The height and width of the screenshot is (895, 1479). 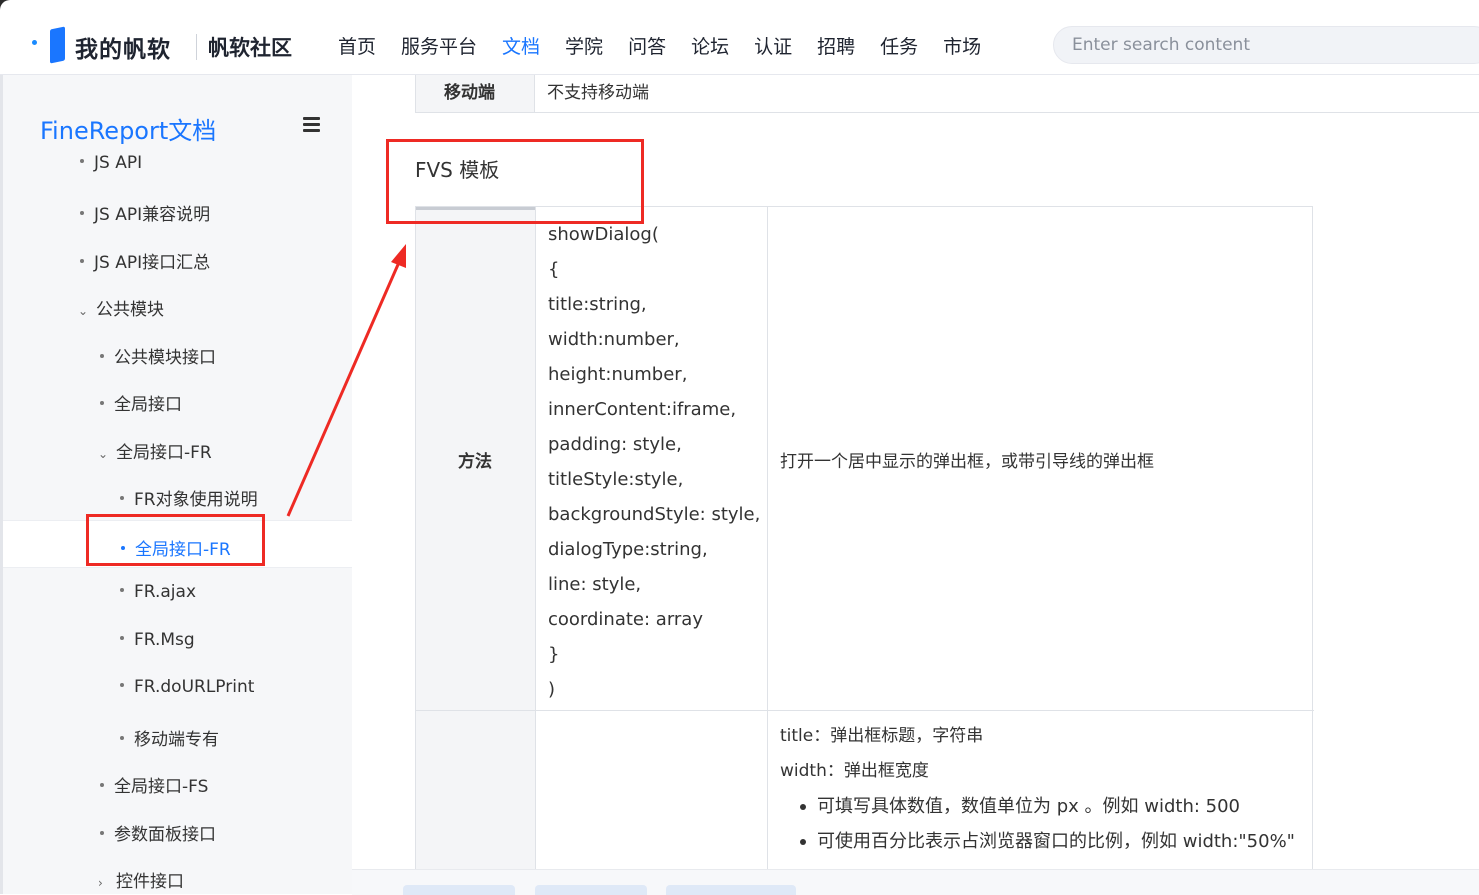 I want to click on search-input: Enter search content, so click(x=1266, y=45).